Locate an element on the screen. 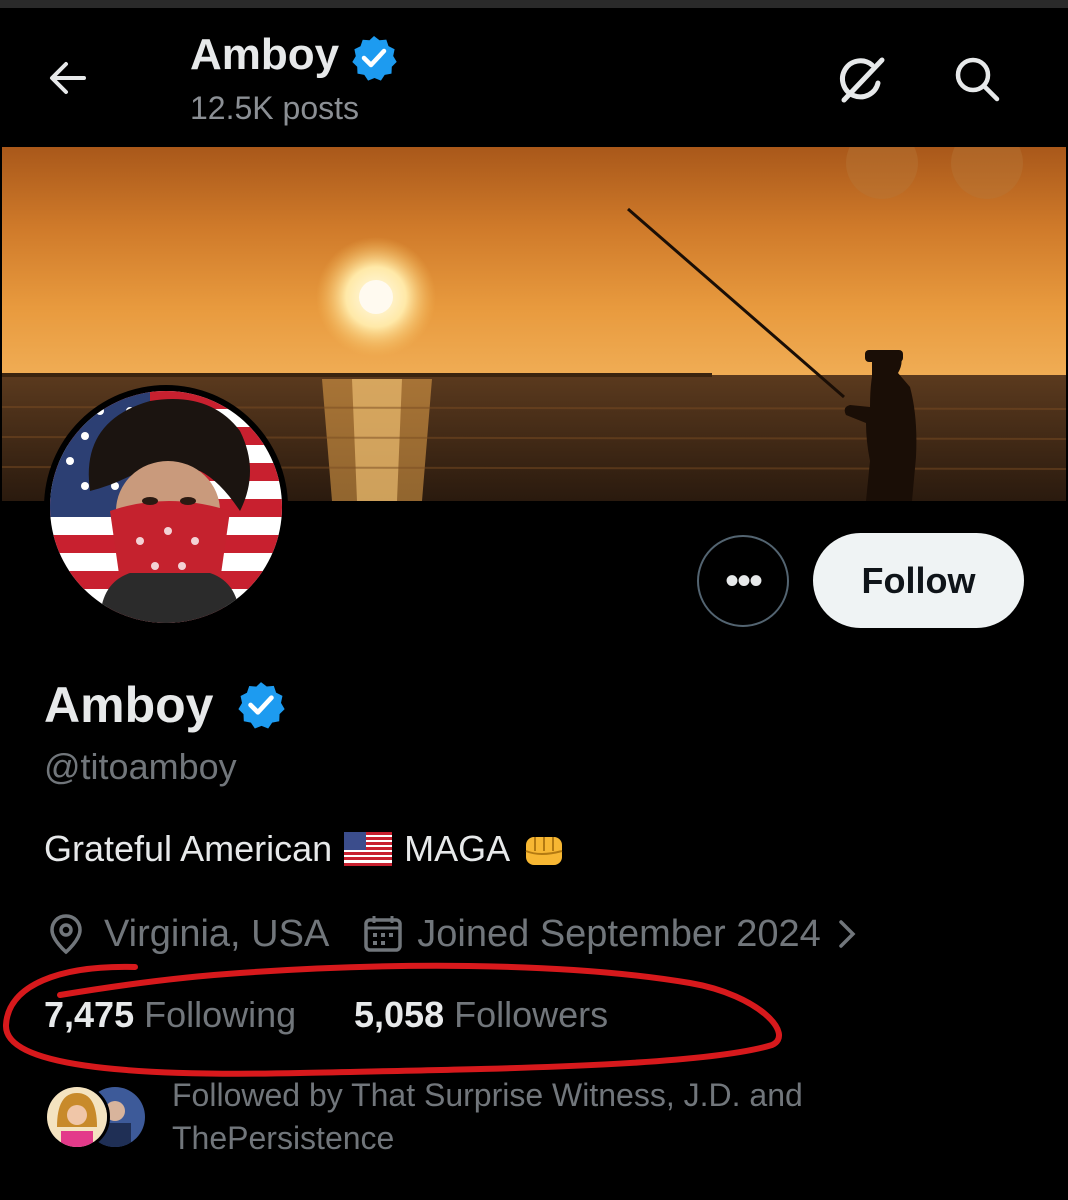 The width and height of the screenshot is (1068, 1200). profile-bio: Grateful American MAGA is located at coordinates (306, 849).